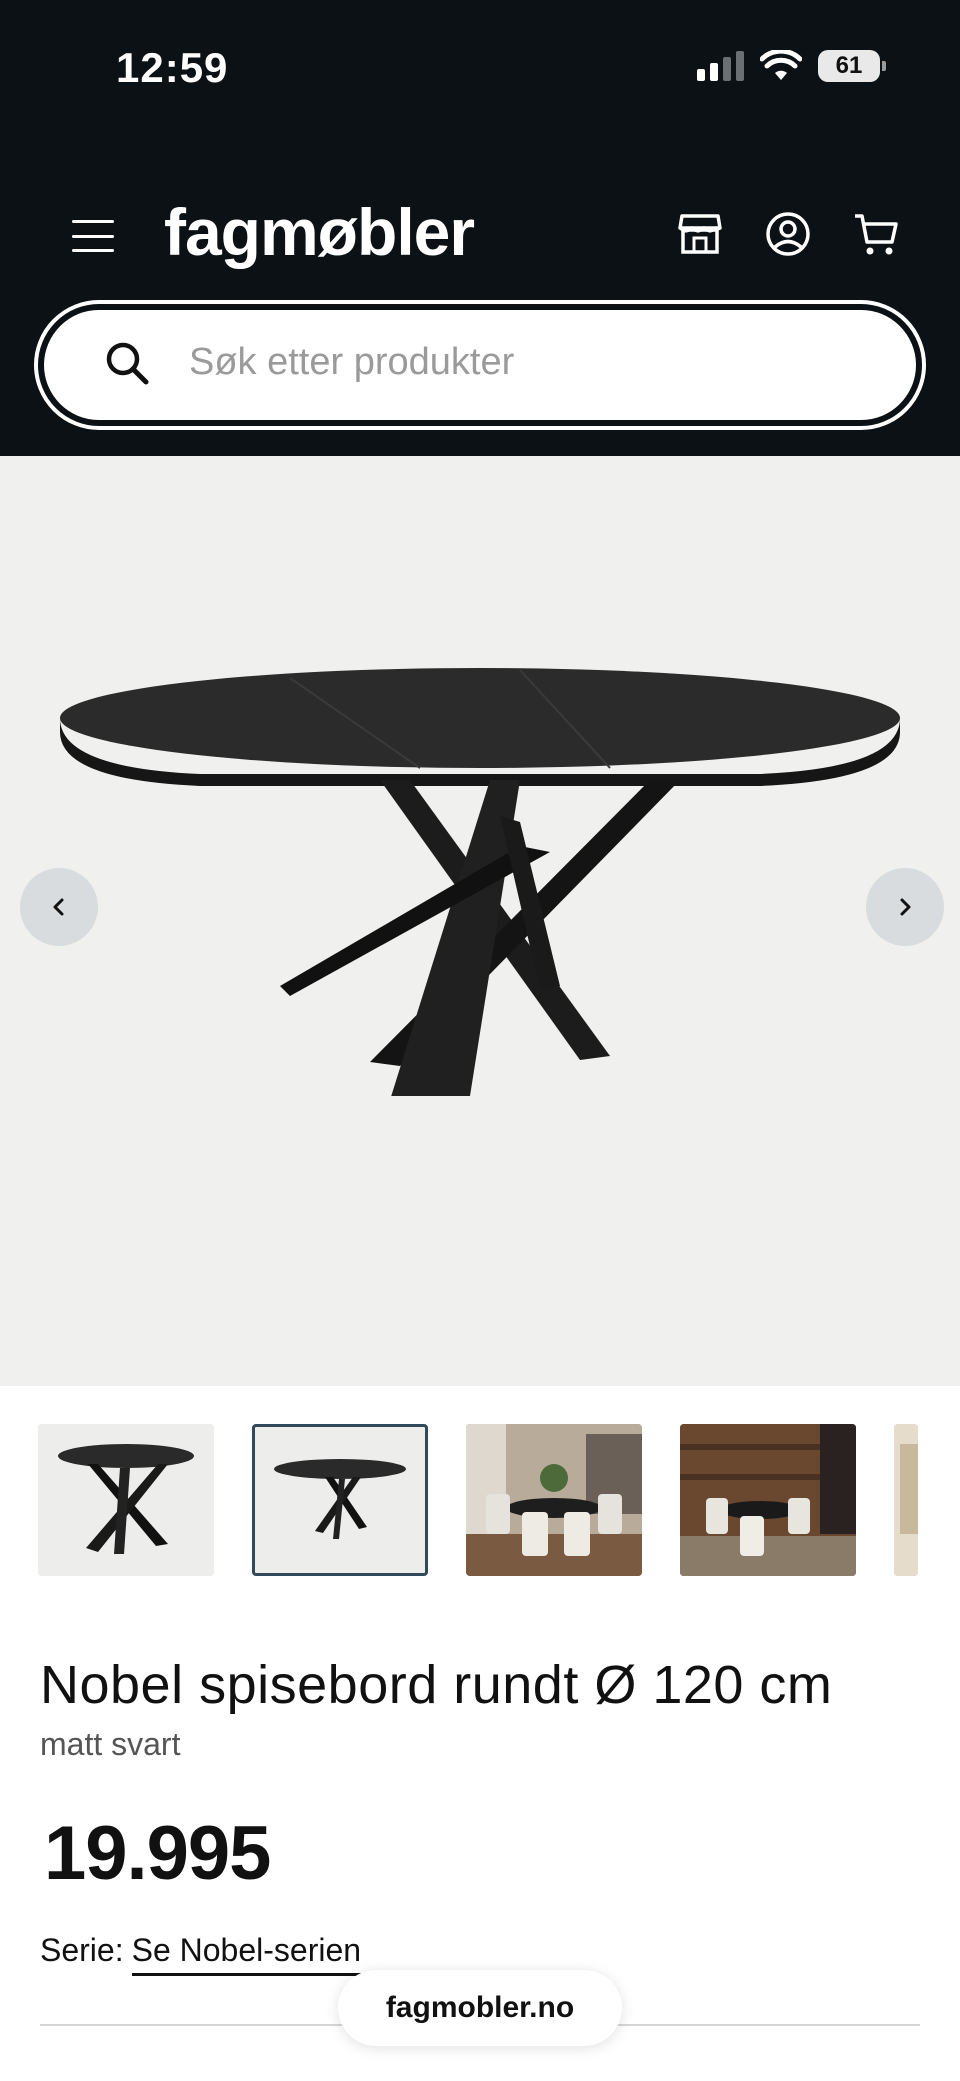 This screenshot has height=2081, width=960. Describe the element at coordinates (157, 1853) in the screenshot. I see `product-price: 19.995` at that location.